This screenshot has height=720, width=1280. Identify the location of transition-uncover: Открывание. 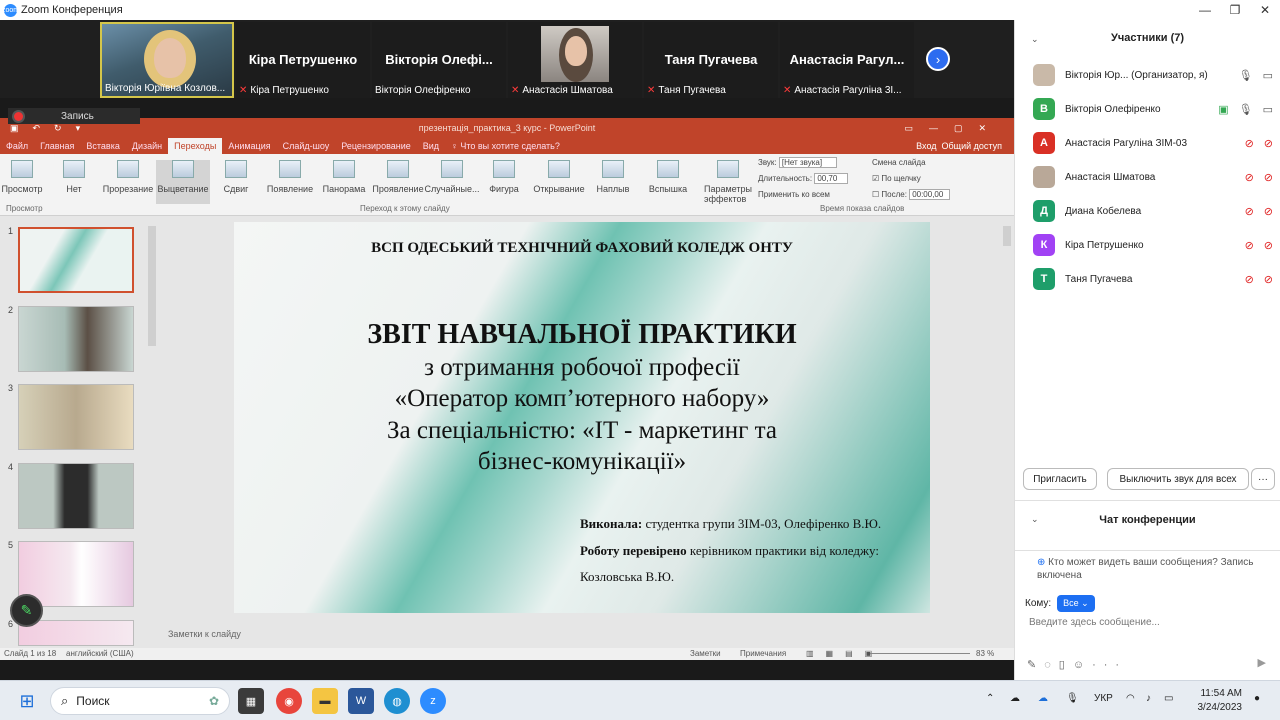
(559, 182).